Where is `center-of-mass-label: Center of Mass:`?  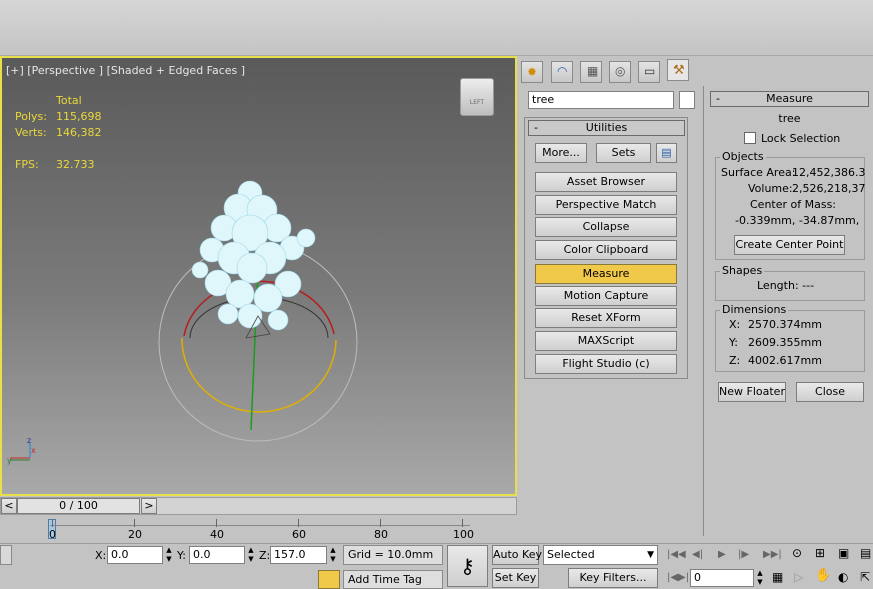 center-of-mass-label: Center of Mass: is located at coordinates (793, 204).